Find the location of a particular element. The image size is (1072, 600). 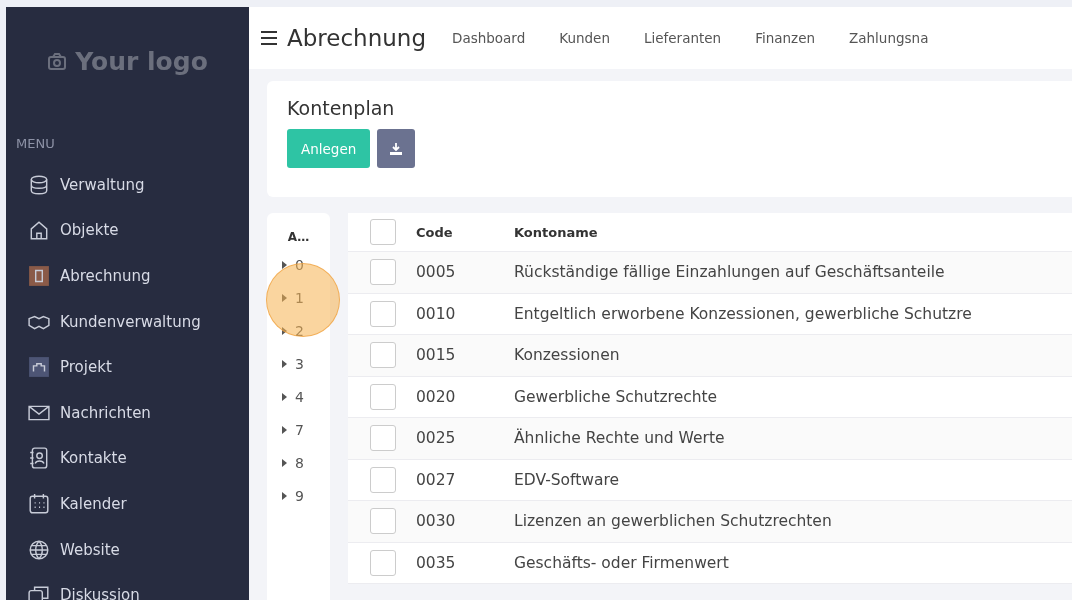

table-cell: Gewerbliche Schutzrechte is located at coordinates (616, 396).